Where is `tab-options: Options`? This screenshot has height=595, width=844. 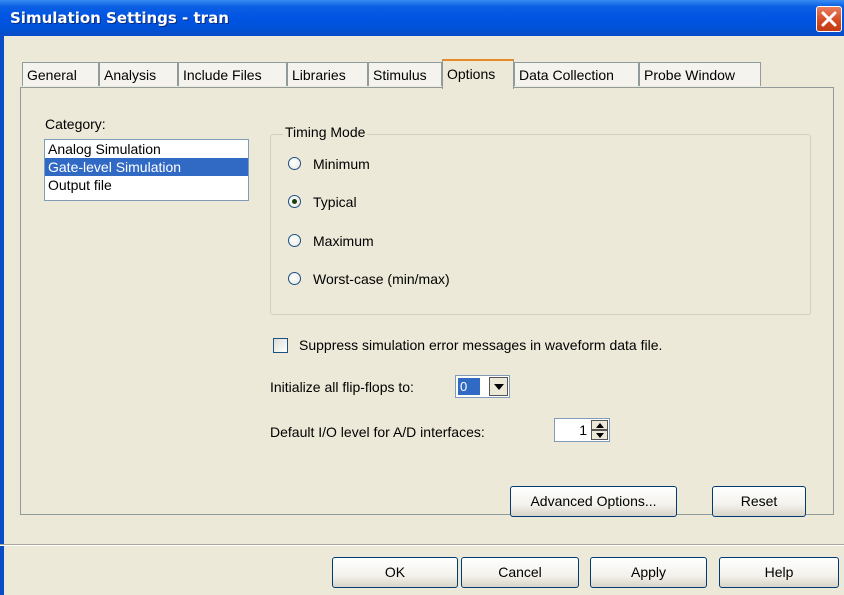 tab-options: Options is located at coordinates (478, 74).